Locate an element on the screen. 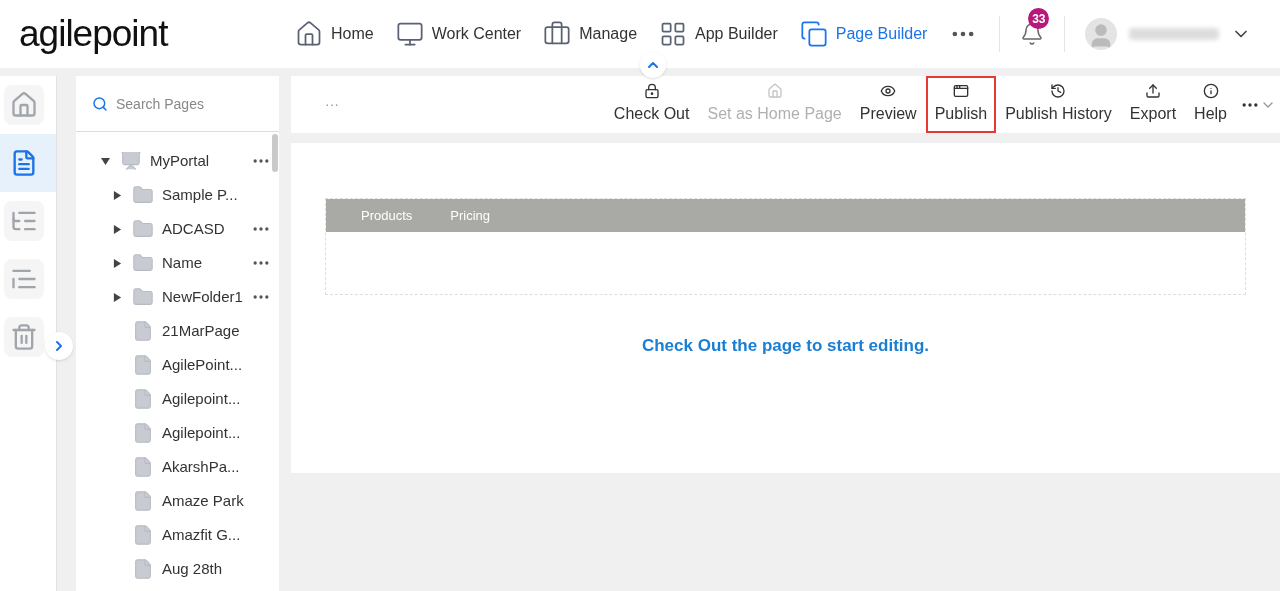 The width and height of the screenshot is (1280, 591). tree-item: Amaze Park is located at coordinates (203, 501).